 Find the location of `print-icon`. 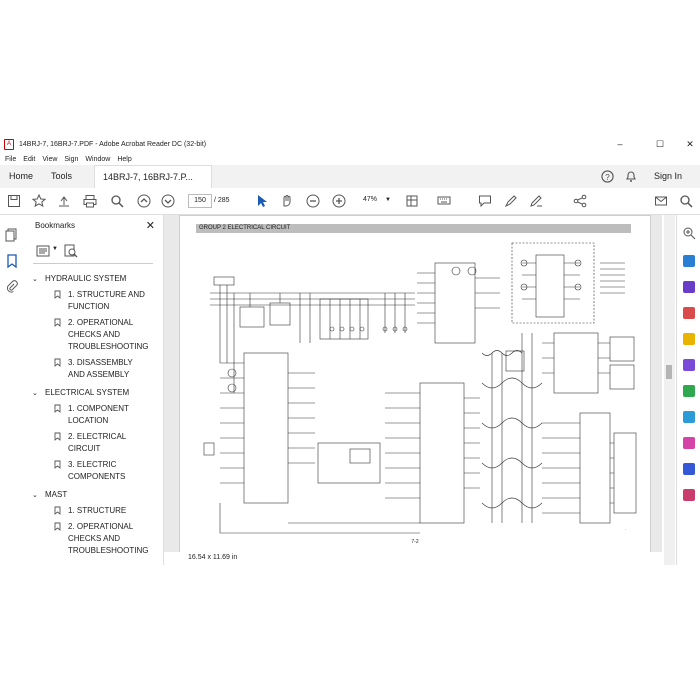

print-icon is located at coordinates (90, 201).